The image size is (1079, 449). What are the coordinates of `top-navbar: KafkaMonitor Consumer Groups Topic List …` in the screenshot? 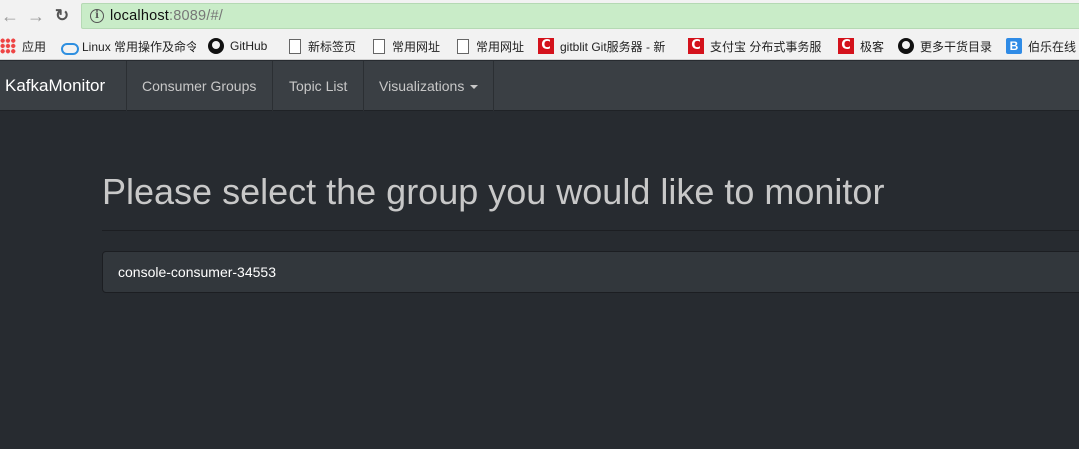 It's located at (539, 86).